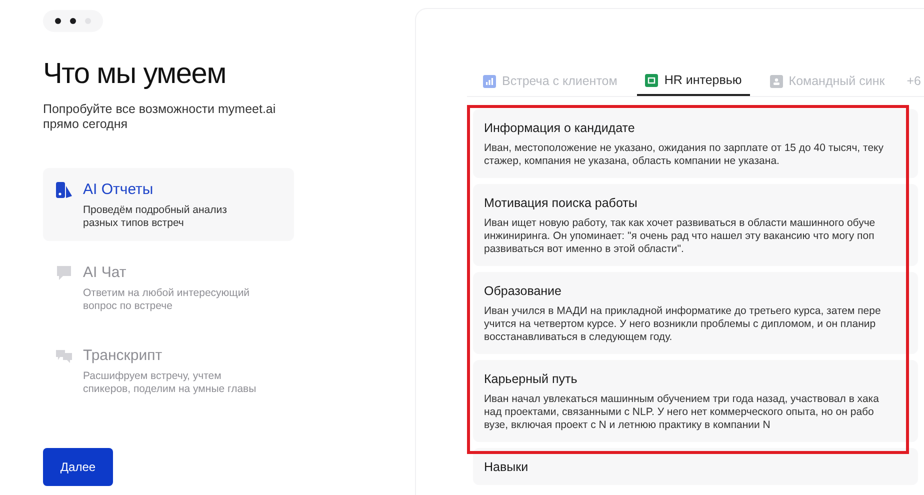  What do you see at coordinates (651, 80) in the screenshot?
I see `table-icon` at bounding box center [651, 80].